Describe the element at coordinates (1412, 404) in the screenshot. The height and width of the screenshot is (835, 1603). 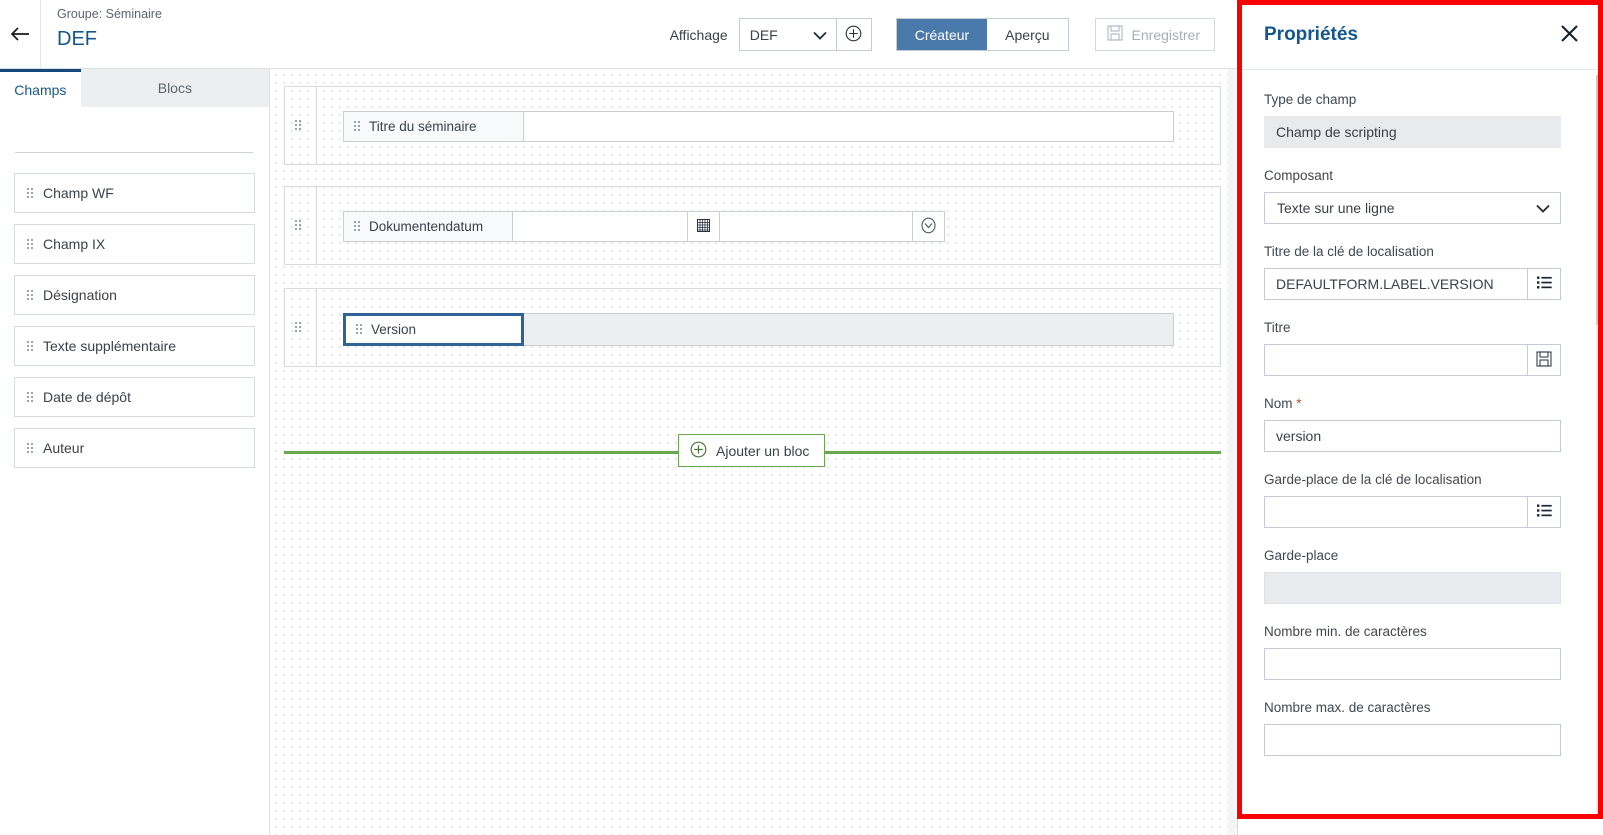
I see `prop-label-nom: Nom *` at that location.